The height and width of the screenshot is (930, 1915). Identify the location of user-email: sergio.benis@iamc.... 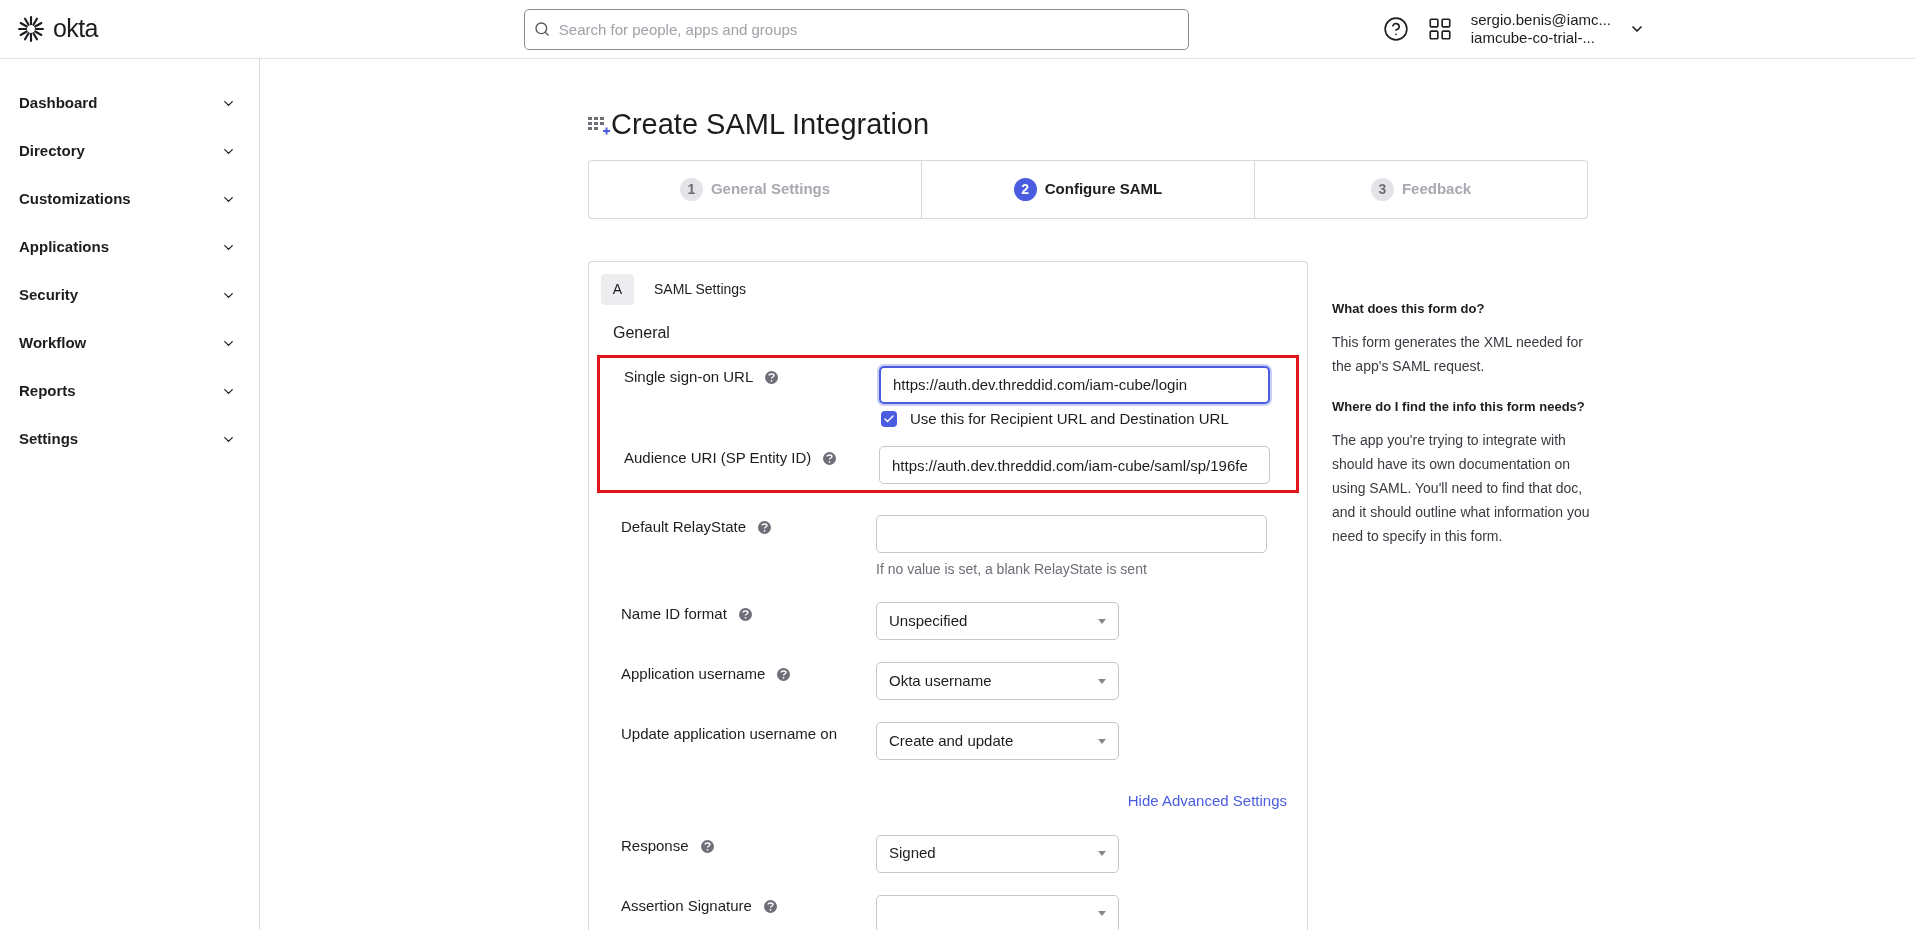
(1540, 20).